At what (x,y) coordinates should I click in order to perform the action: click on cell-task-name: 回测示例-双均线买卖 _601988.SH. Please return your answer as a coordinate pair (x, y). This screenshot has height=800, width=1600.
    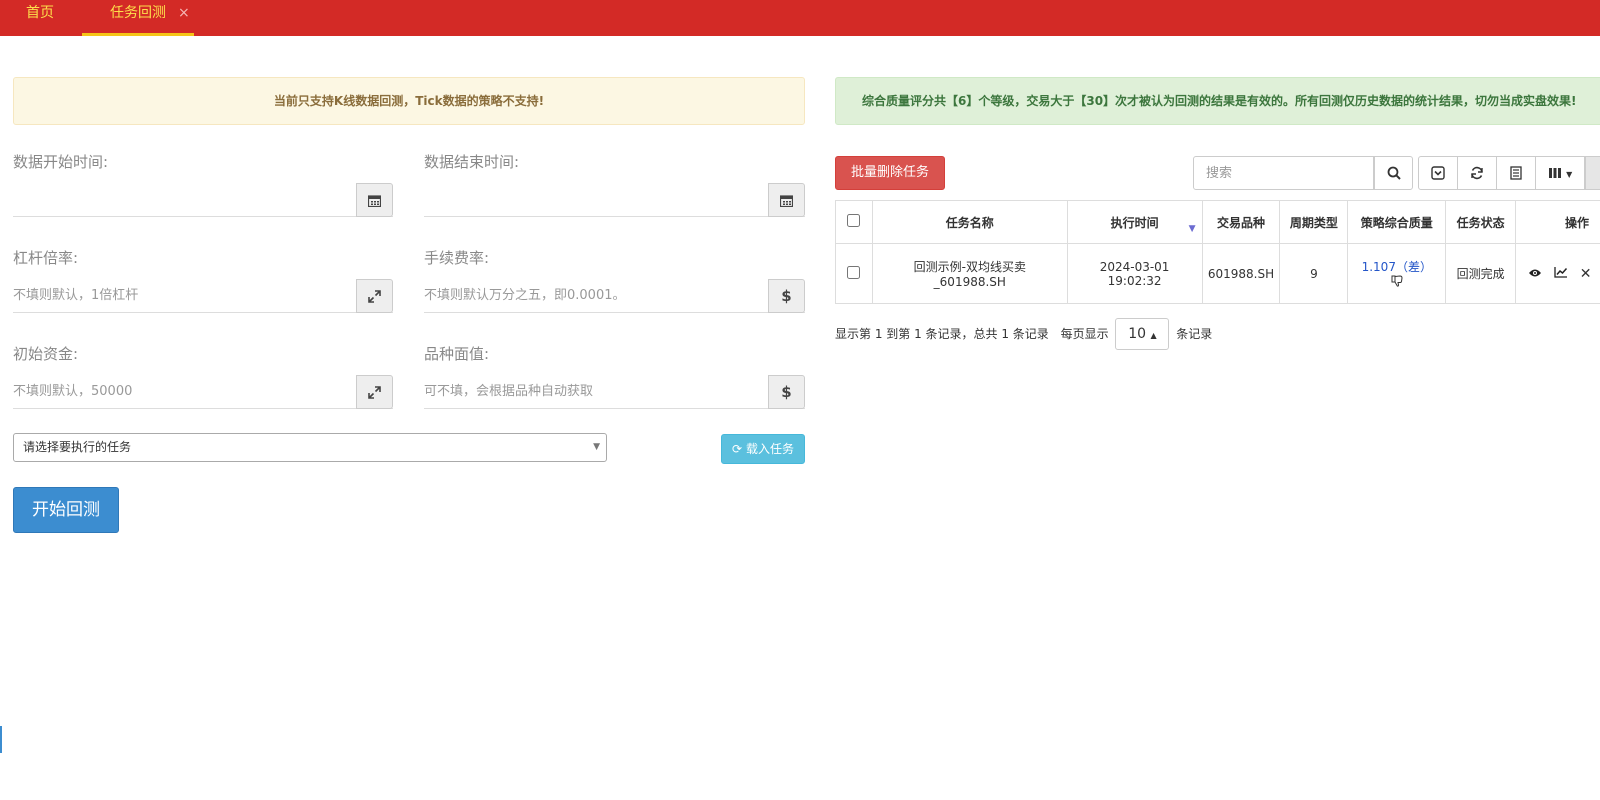
    Looking at the image, I should click on (969, 273).